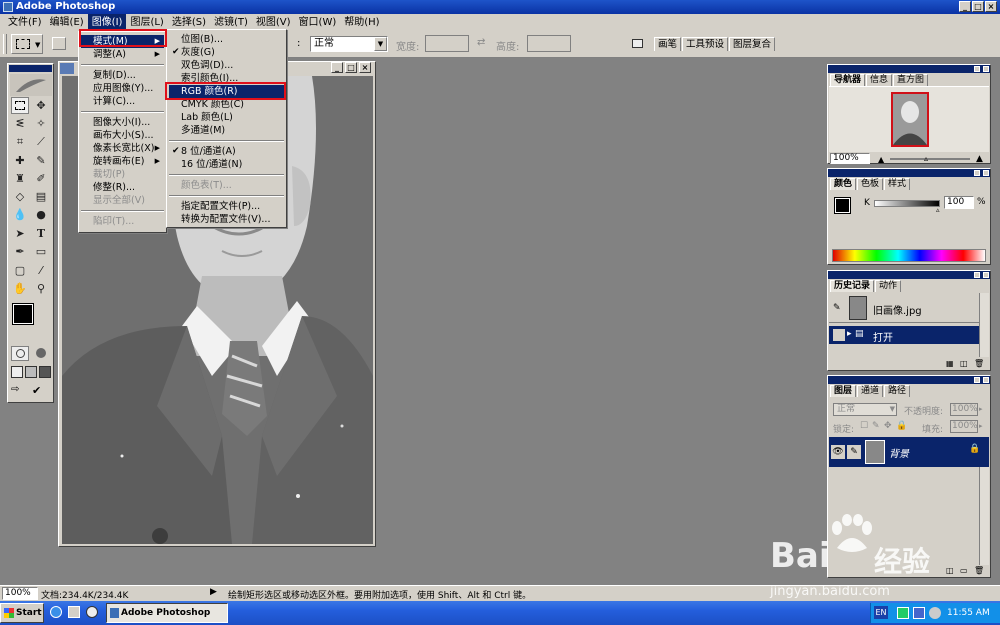 The image size is (1000, 625). I want to click on zoom-out-icon: ▲, so click(881, 159).